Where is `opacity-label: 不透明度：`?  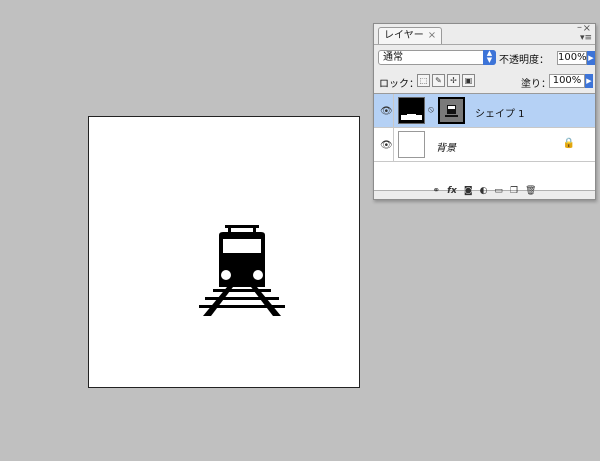 opacity-label: 不透明度： is located at coordinates (524, 60).